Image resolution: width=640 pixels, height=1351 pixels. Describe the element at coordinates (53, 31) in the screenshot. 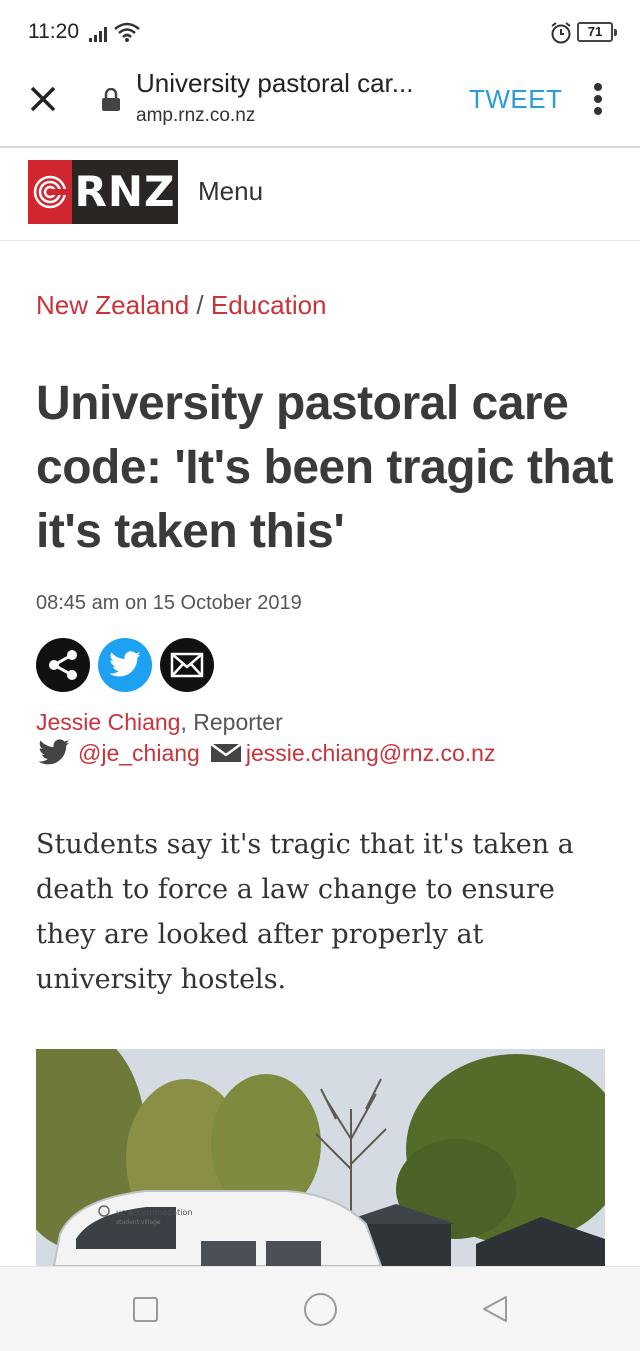

I see `status-time: 11:20` at that location.